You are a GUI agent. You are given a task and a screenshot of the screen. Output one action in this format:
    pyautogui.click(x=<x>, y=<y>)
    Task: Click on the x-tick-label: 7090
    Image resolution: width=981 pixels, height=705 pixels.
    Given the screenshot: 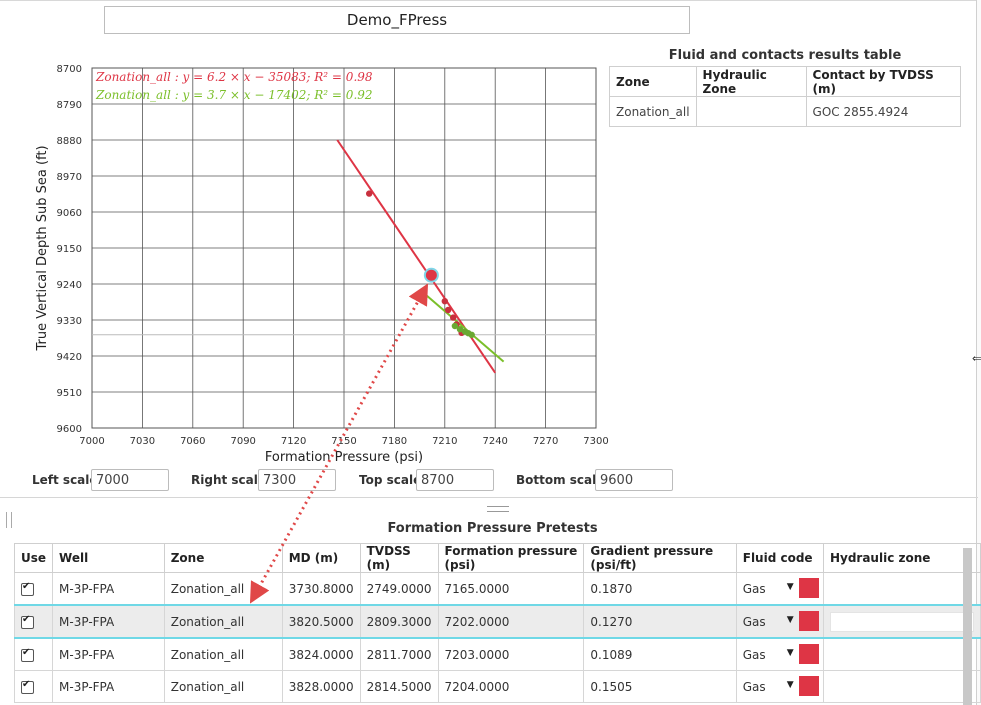 What is the action you would take?
    pyautogui.click(x=242, y=441)
    